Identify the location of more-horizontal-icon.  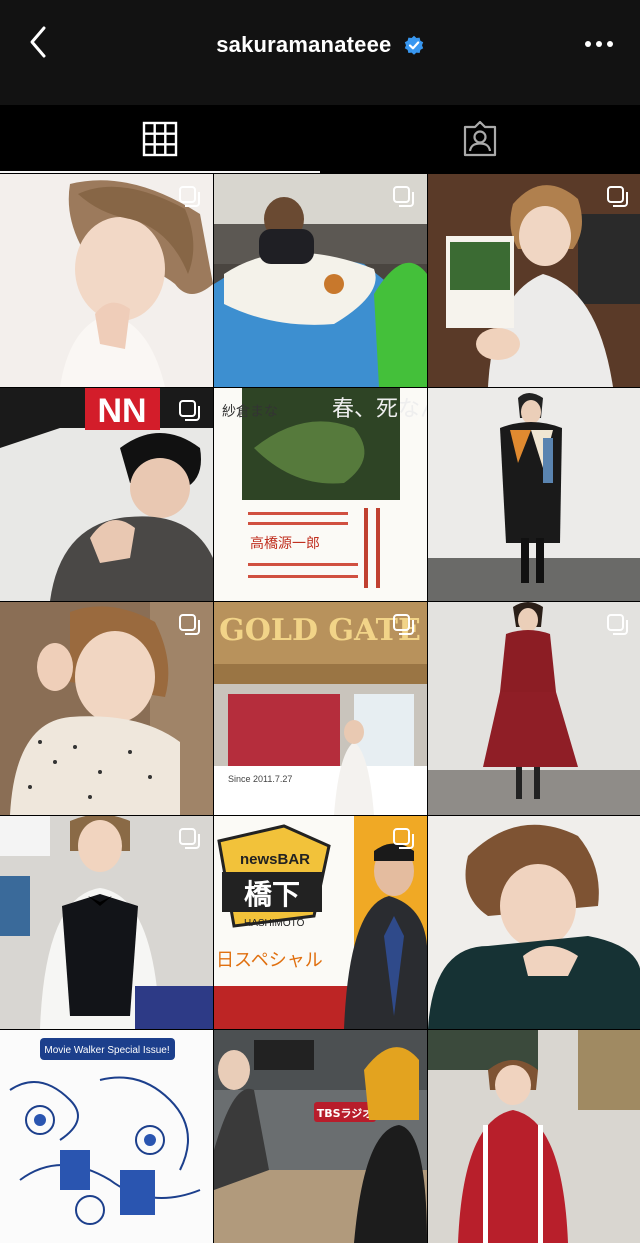
(599, 44).